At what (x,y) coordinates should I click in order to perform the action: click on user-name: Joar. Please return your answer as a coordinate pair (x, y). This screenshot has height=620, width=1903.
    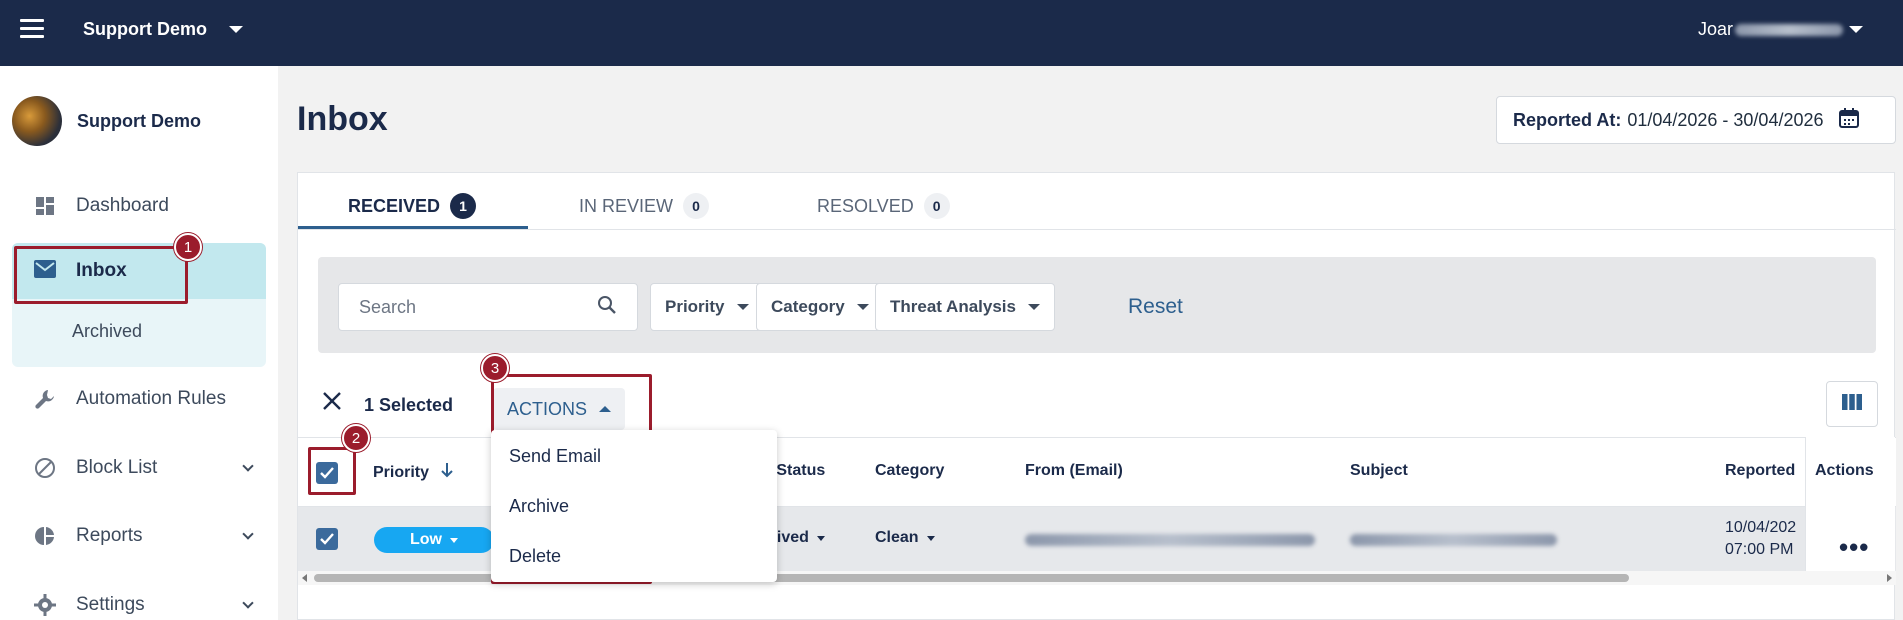
    Looking at the image, I should click on (1715, 29).